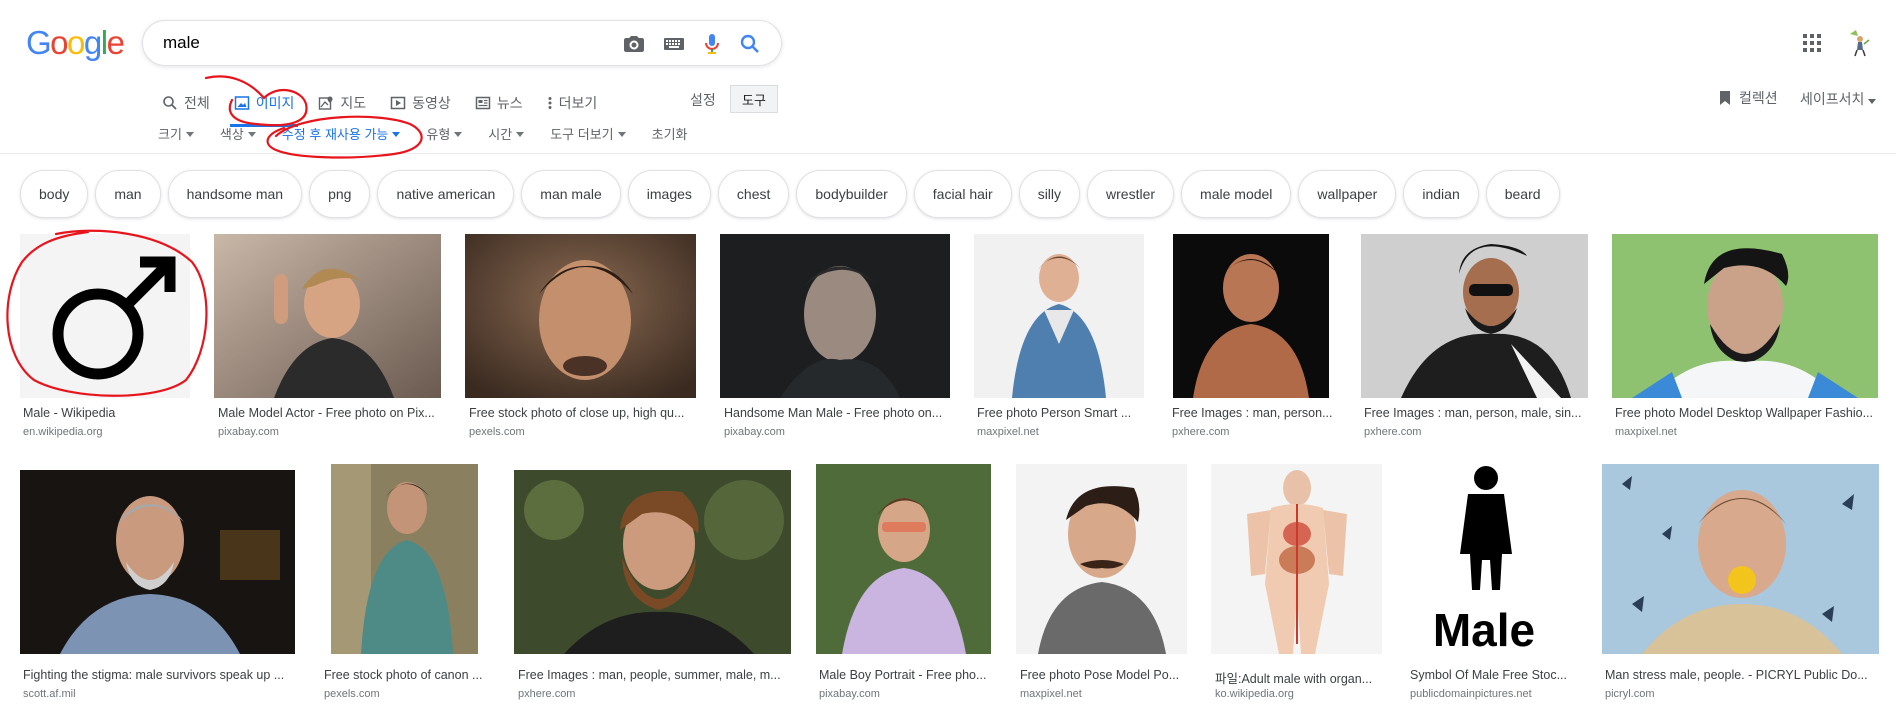 The width and height of the screenshot is (1896, 704). What do you see at coordinates (420, 103) in the screenshot?
I see `tab-videos: 동영상` at bounding box center [420, 103].